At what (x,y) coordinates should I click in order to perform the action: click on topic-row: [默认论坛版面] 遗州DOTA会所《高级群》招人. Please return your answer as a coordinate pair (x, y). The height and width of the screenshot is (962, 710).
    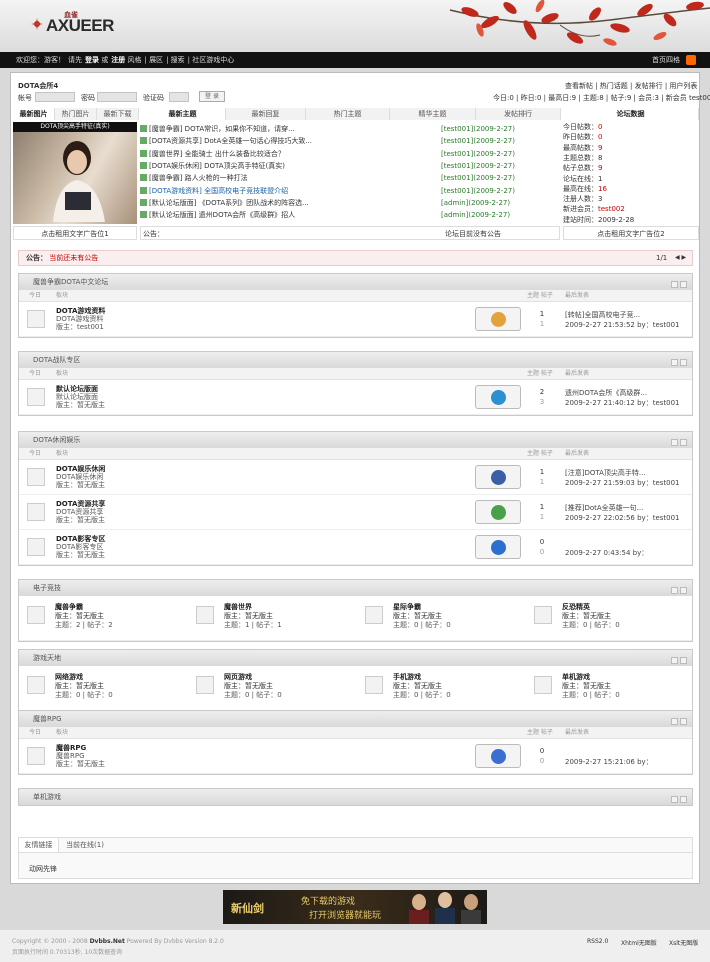
    Looking at the image, I should click on (285, 215).